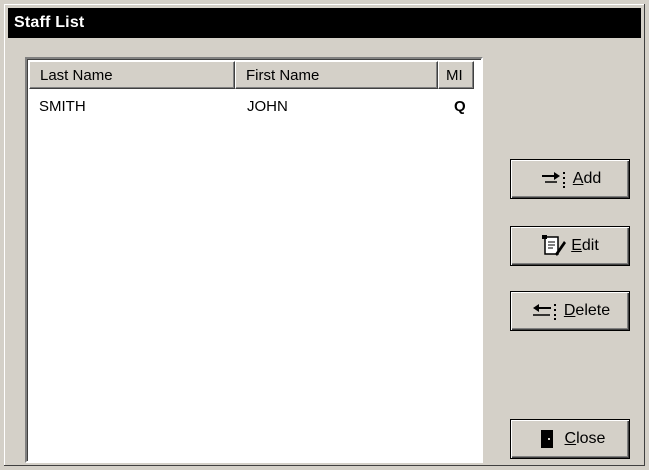 Image resolution: width=649 pixels, height=470 pixels. What do you see at coordinates (456, 75) in the screenshot?
I see `column-header-mi: MI` at bounding box center [456, 75].